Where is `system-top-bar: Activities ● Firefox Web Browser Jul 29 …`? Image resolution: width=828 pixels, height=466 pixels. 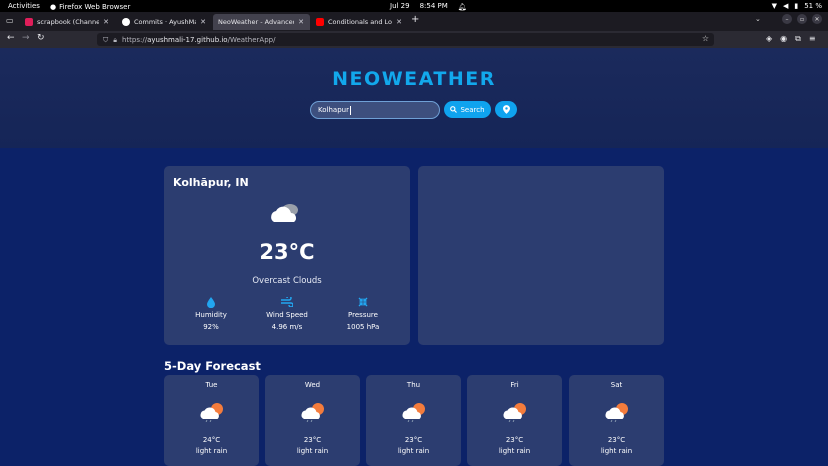
system-top-bar: Activities ● Firefox Web Browser Jul 29 … is located at coordinates (414, 6).